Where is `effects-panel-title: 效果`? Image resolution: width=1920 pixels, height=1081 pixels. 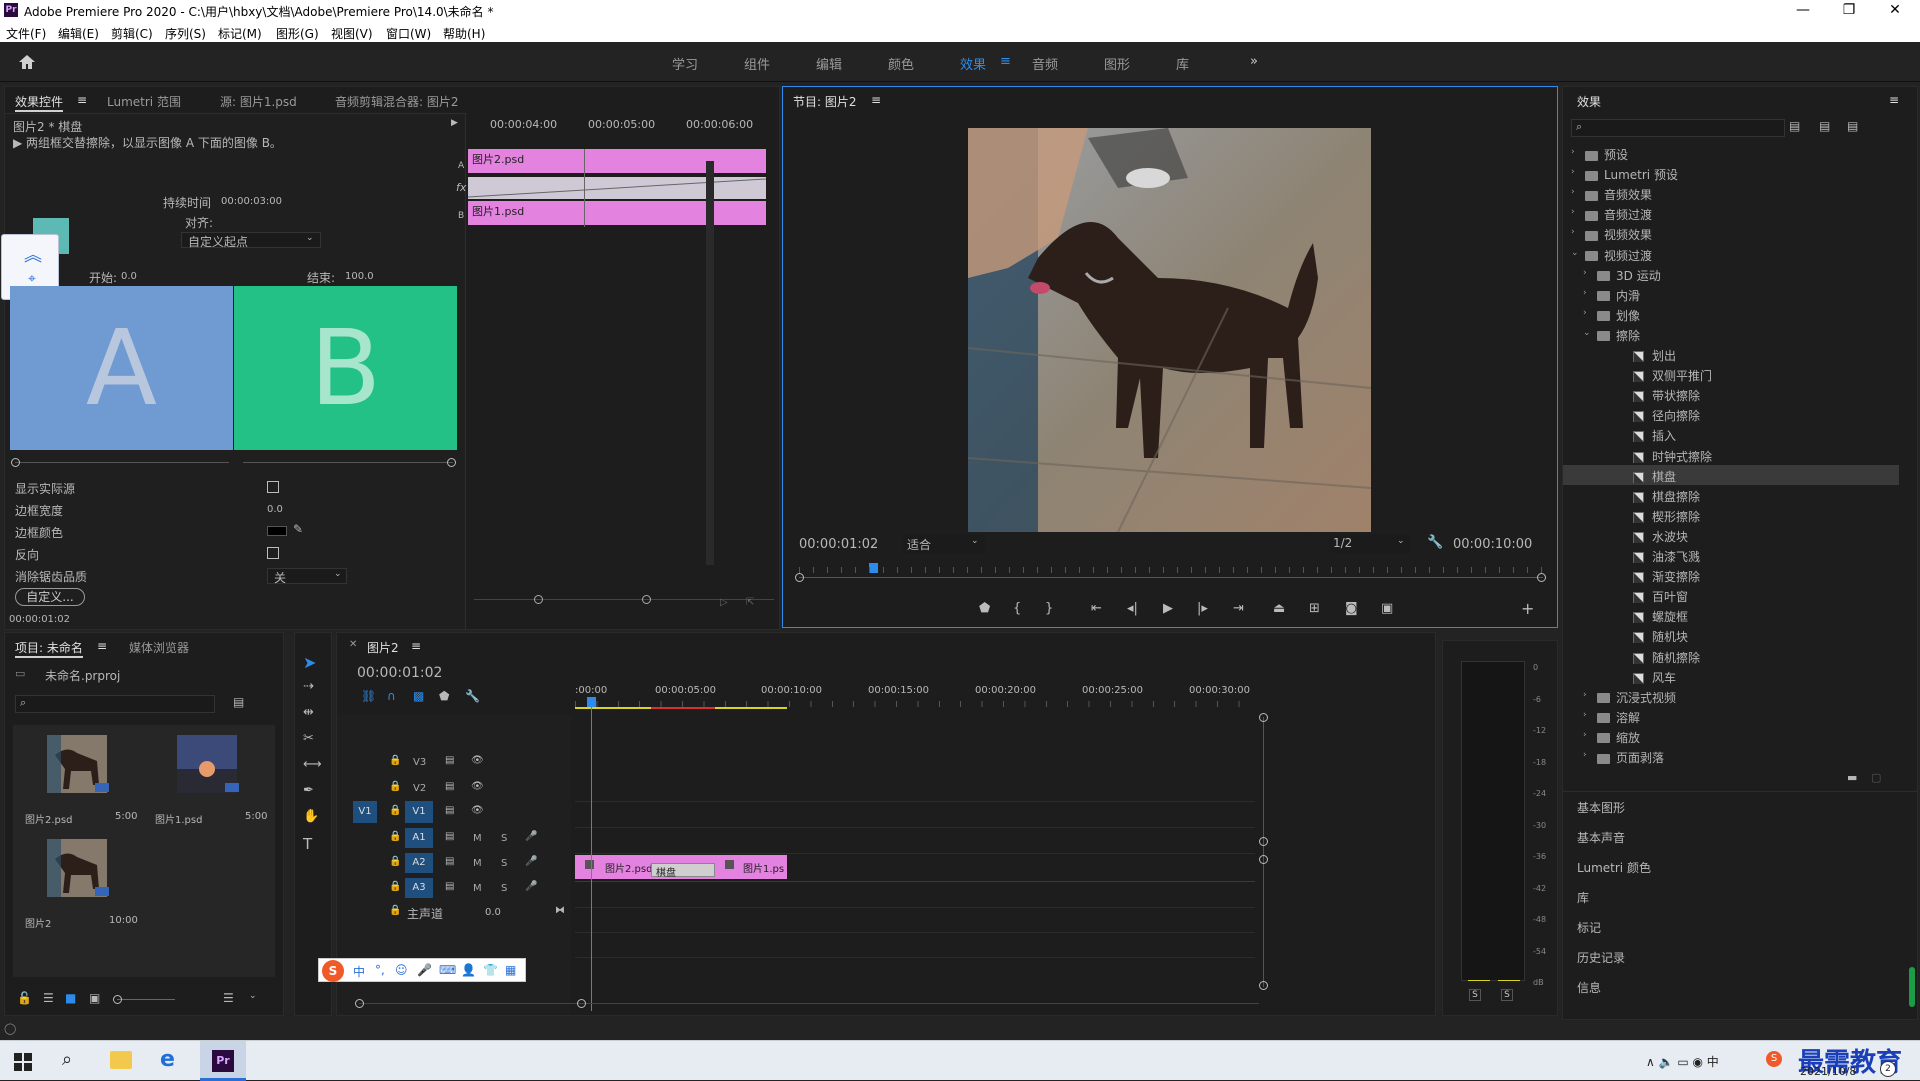 effects-panel-title: 效果 is located at coordinates (1589, 101).